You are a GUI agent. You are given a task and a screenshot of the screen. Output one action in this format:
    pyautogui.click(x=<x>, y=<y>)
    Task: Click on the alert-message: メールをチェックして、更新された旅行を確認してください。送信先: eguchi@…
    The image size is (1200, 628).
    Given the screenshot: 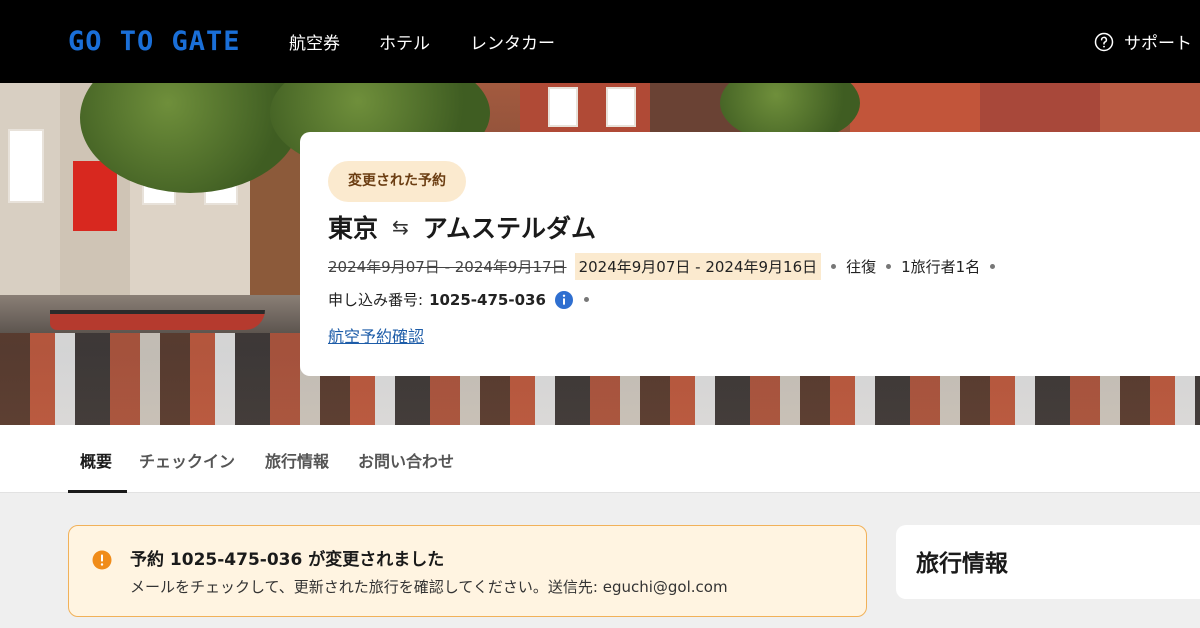 What is the action you would take?
    pyautogui.click(x=429, y=587)
    